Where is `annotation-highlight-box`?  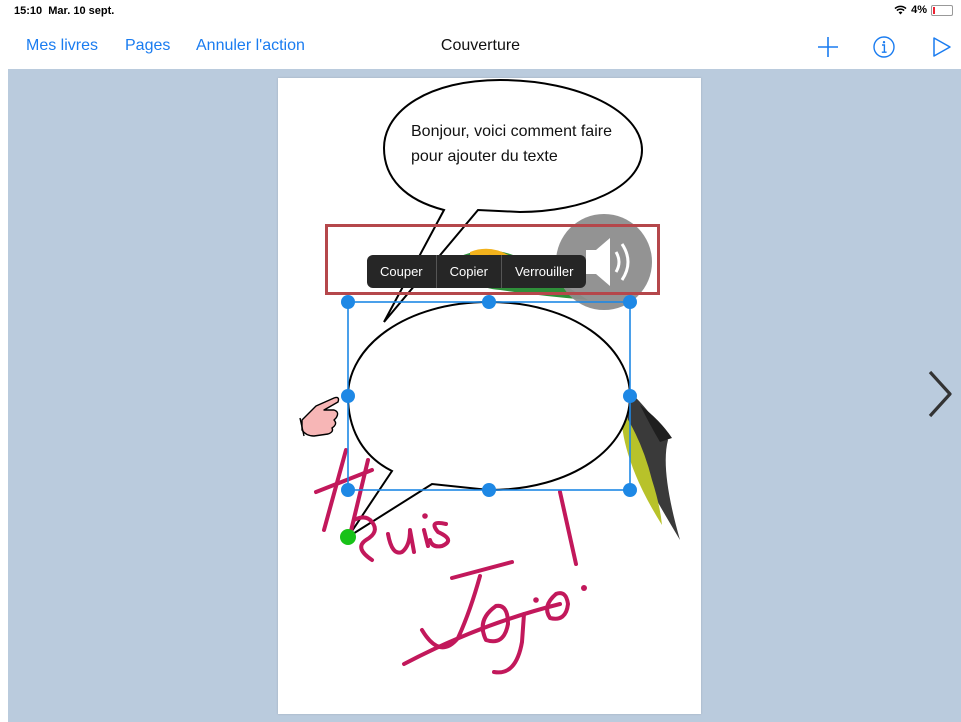 annotation-highlight-box is located at coordinates (492, 259).